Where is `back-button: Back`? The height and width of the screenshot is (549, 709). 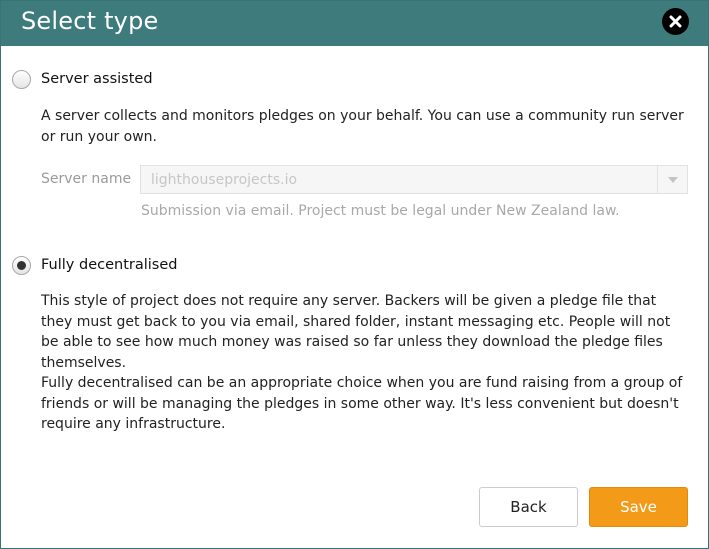 back-button: Back is located at coordinates (528, 507).